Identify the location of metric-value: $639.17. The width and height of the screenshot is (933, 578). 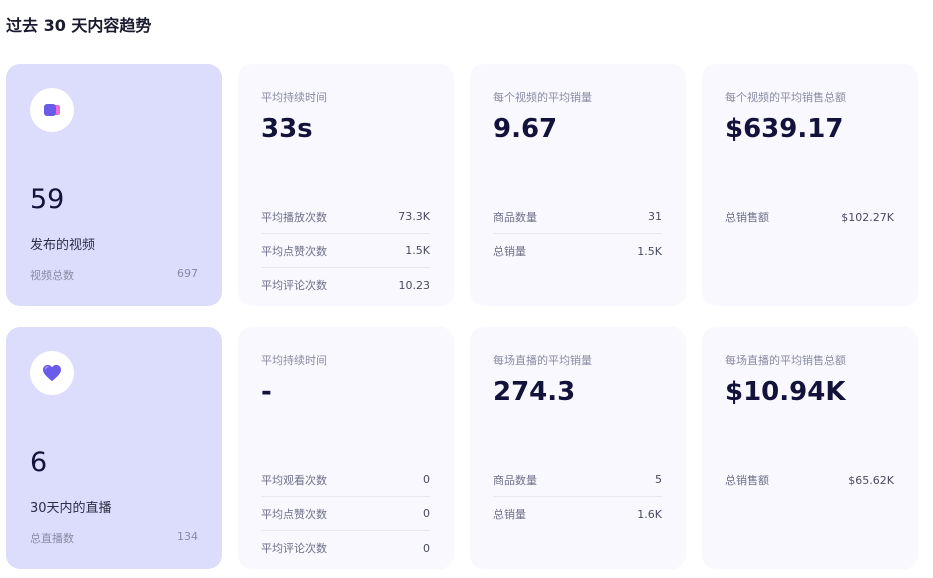
(784, 129).